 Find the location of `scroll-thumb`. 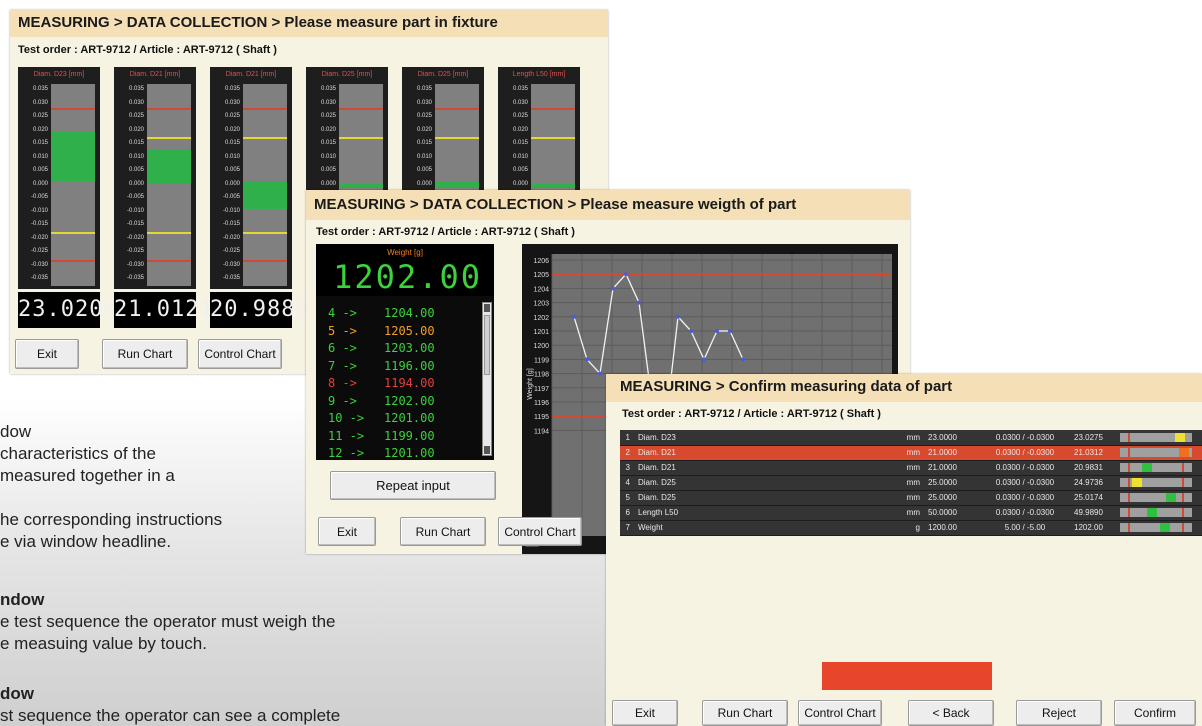

scroll-thumb is located at coordinates (487, 345).